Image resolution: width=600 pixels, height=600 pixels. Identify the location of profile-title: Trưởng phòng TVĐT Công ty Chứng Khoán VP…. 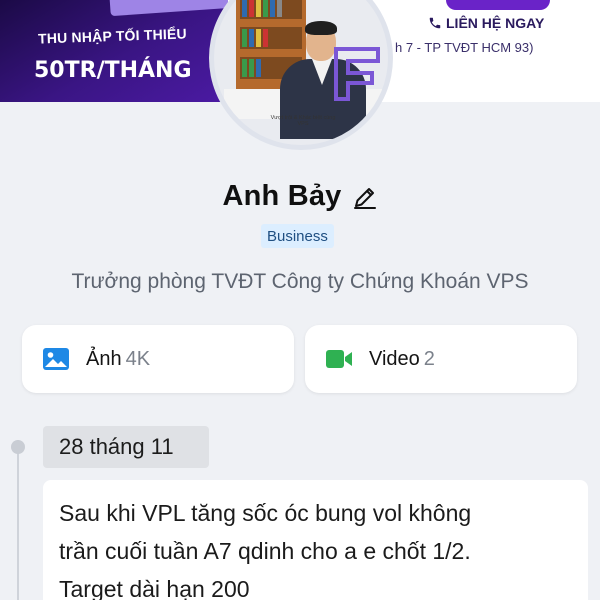
(300, 281).